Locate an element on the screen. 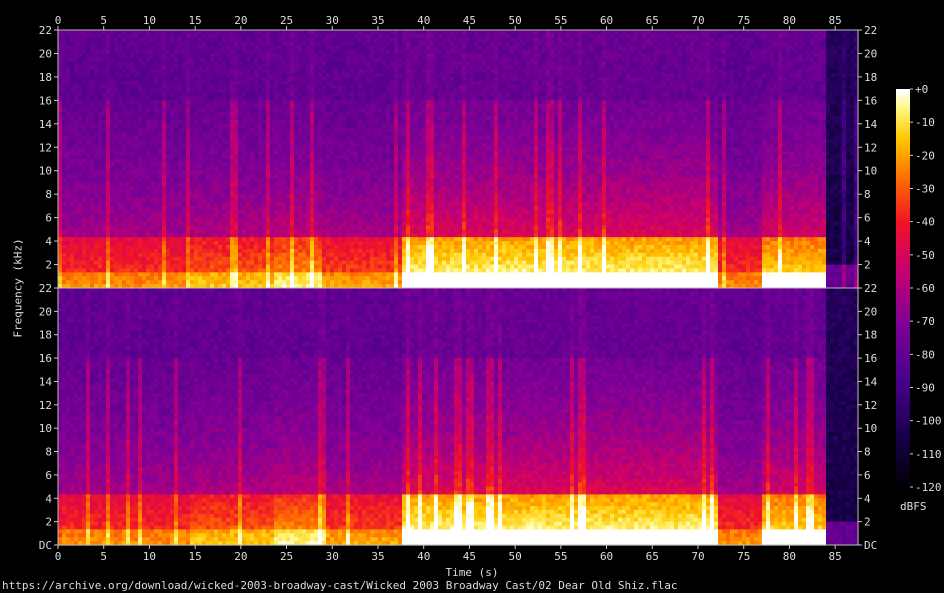  colorbar-tick-label: -110 is located at coordinates (928, 454).